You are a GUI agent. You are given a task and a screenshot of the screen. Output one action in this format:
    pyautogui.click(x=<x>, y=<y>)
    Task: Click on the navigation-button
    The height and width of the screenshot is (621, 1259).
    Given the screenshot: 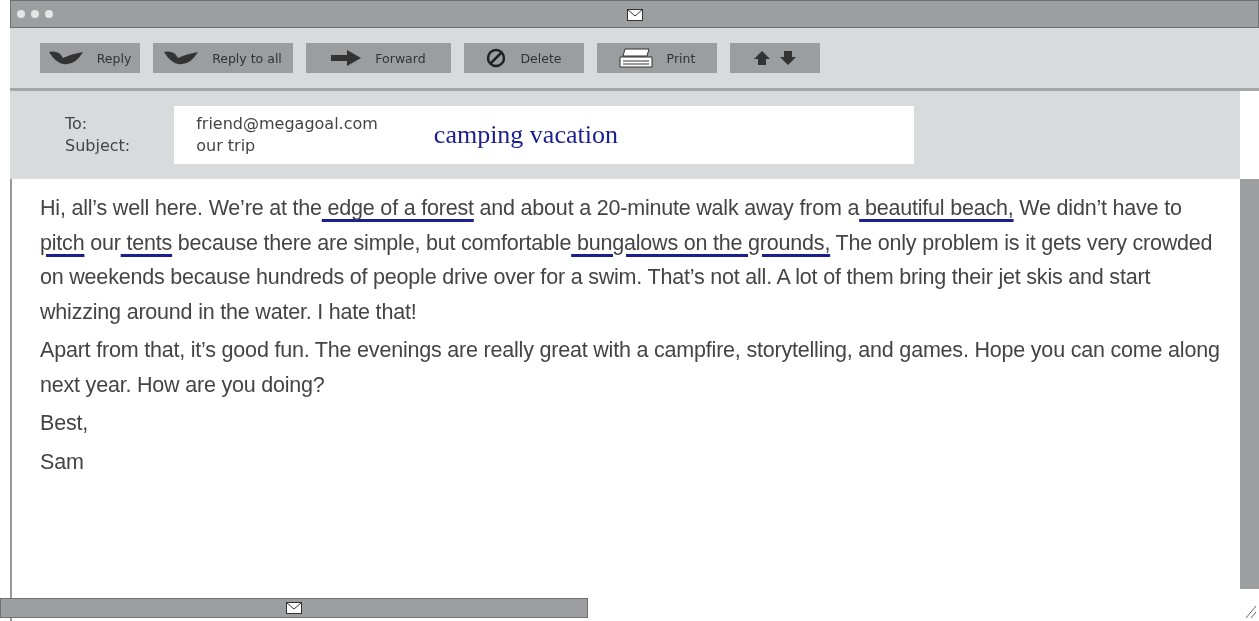 What is the action you would take?
    pyautogui.click(x=775, y=58)
    